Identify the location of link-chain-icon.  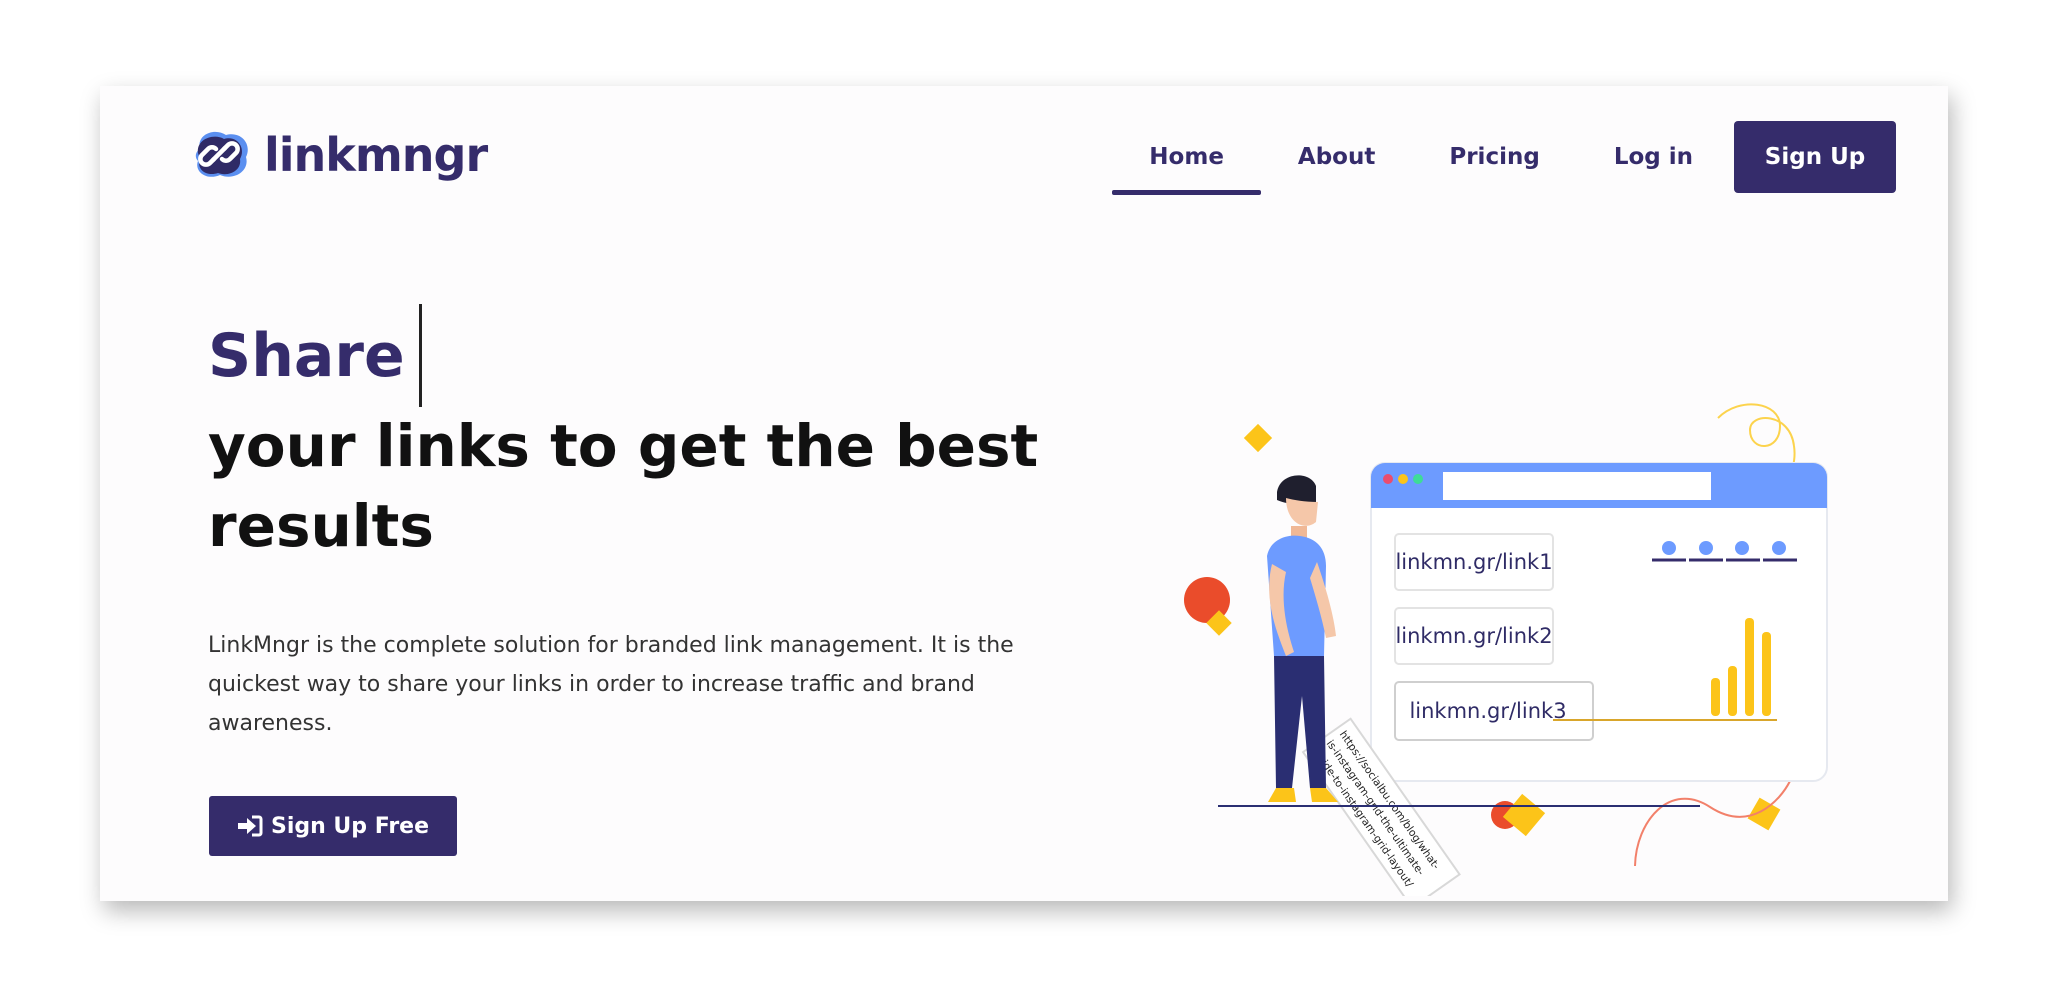
(221, 154).